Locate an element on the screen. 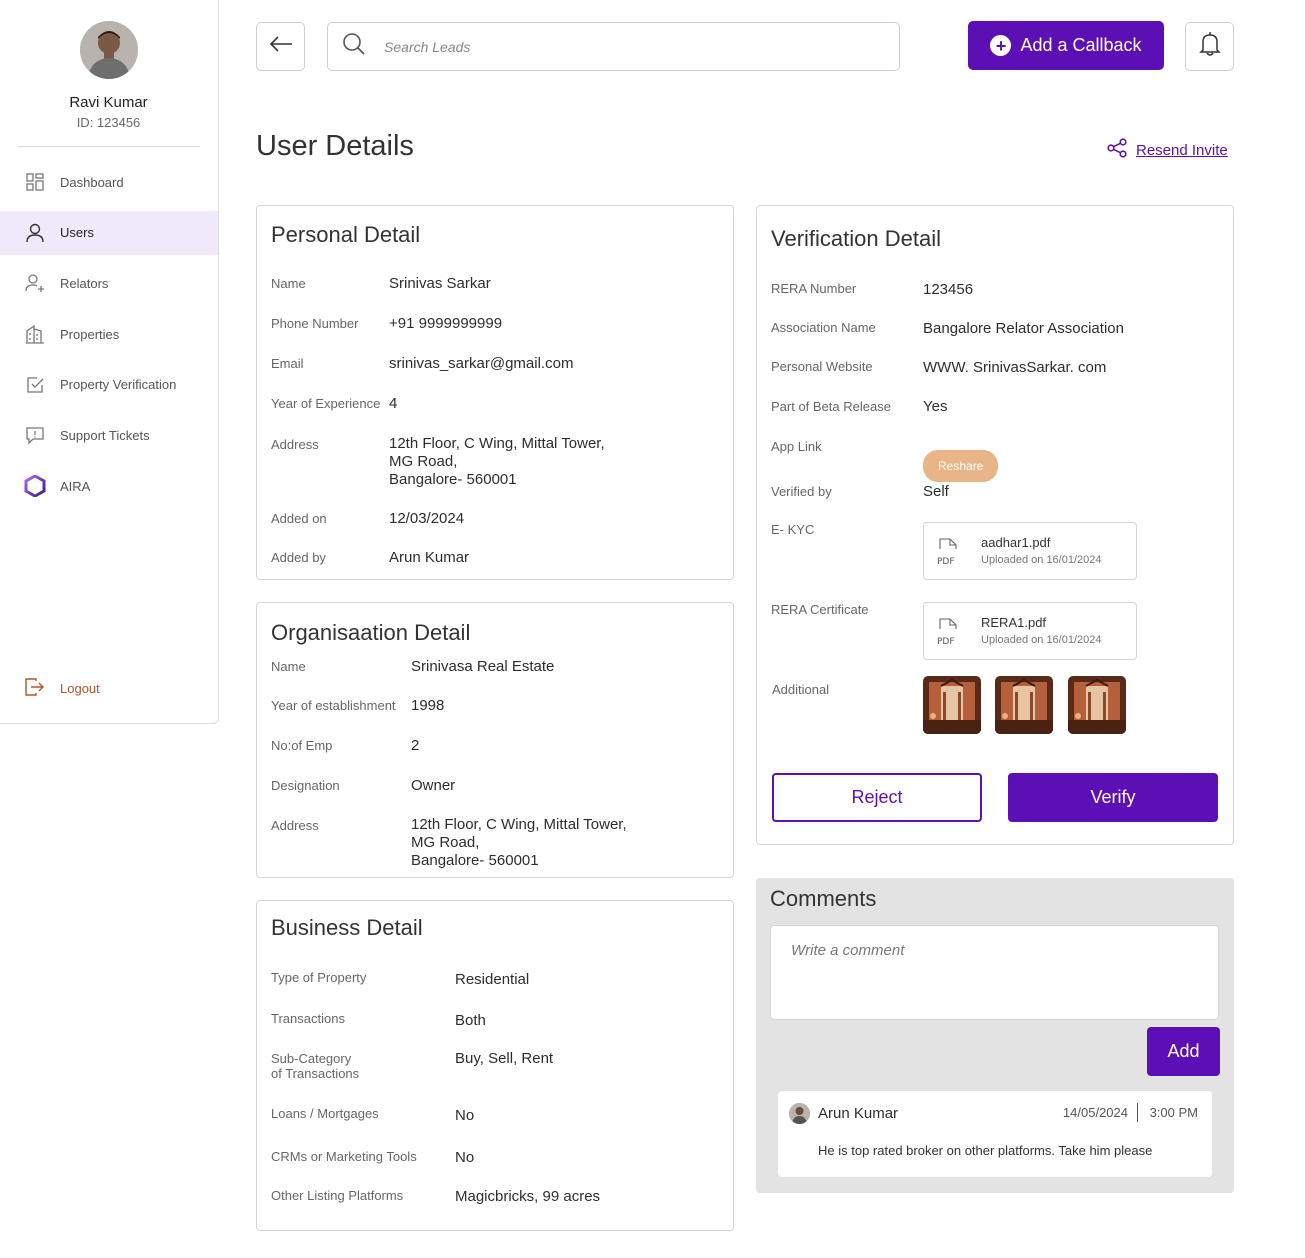 The image size is (1305, 1258). add-comment-button: Add is located at coordinates (1183, 1051).